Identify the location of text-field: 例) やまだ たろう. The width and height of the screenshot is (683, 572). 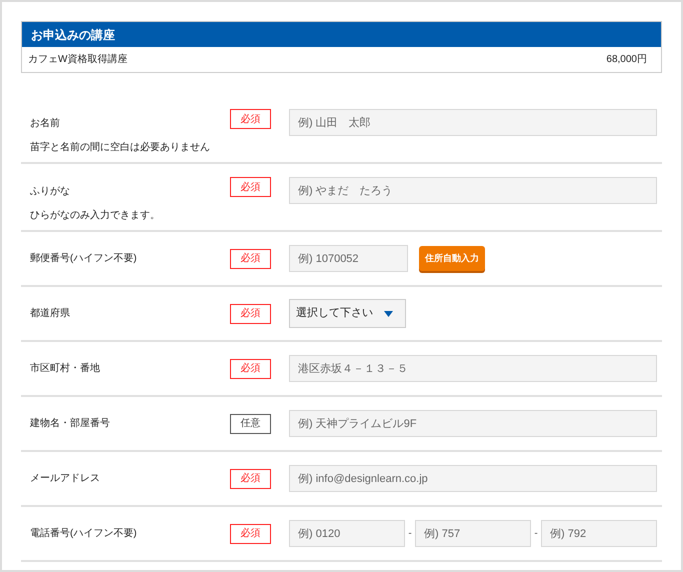
(473, 190).